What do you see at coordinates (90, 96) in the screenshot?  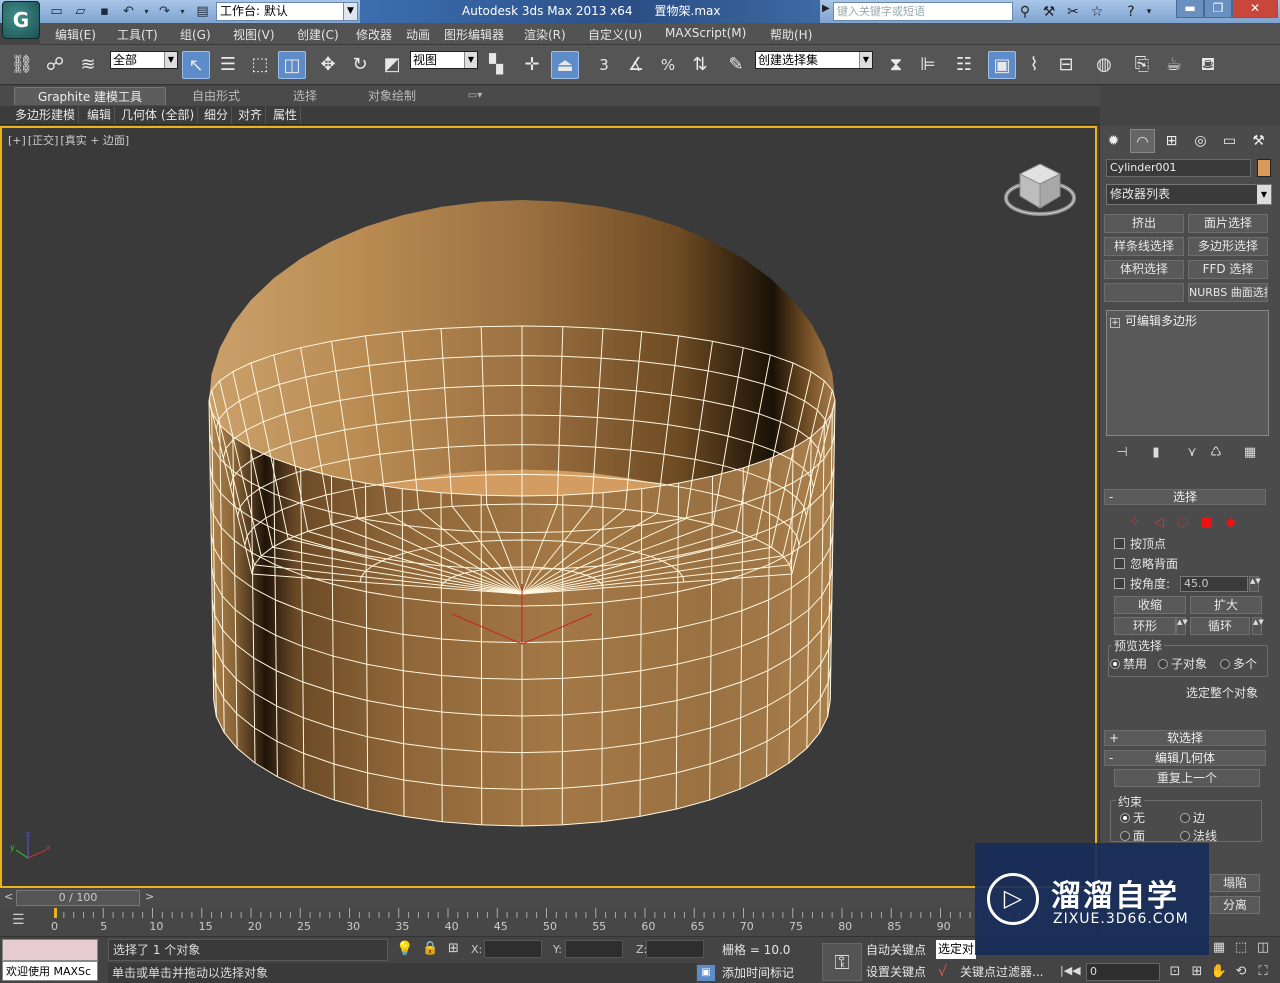 I see `tab-graphite-modeling: Graphite 建模工具` at bounding box center [90, 96].